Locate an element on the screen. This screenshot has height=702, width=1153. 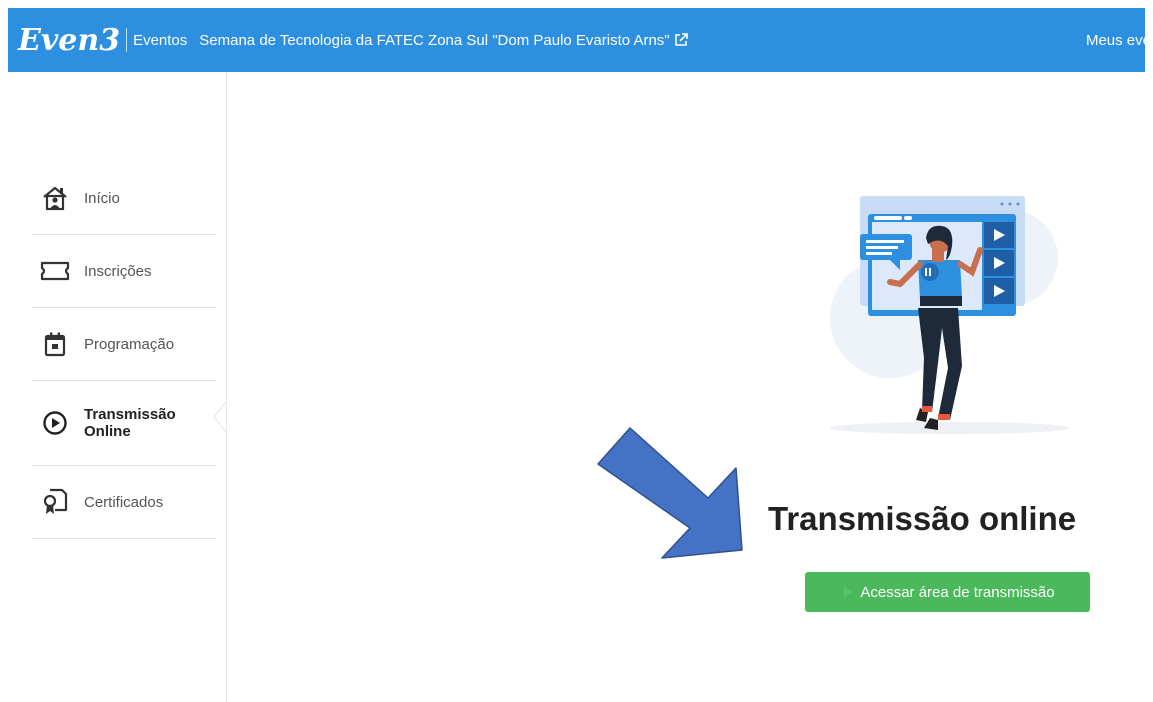
label-line-2: Online is located at coordinates (107, 431).